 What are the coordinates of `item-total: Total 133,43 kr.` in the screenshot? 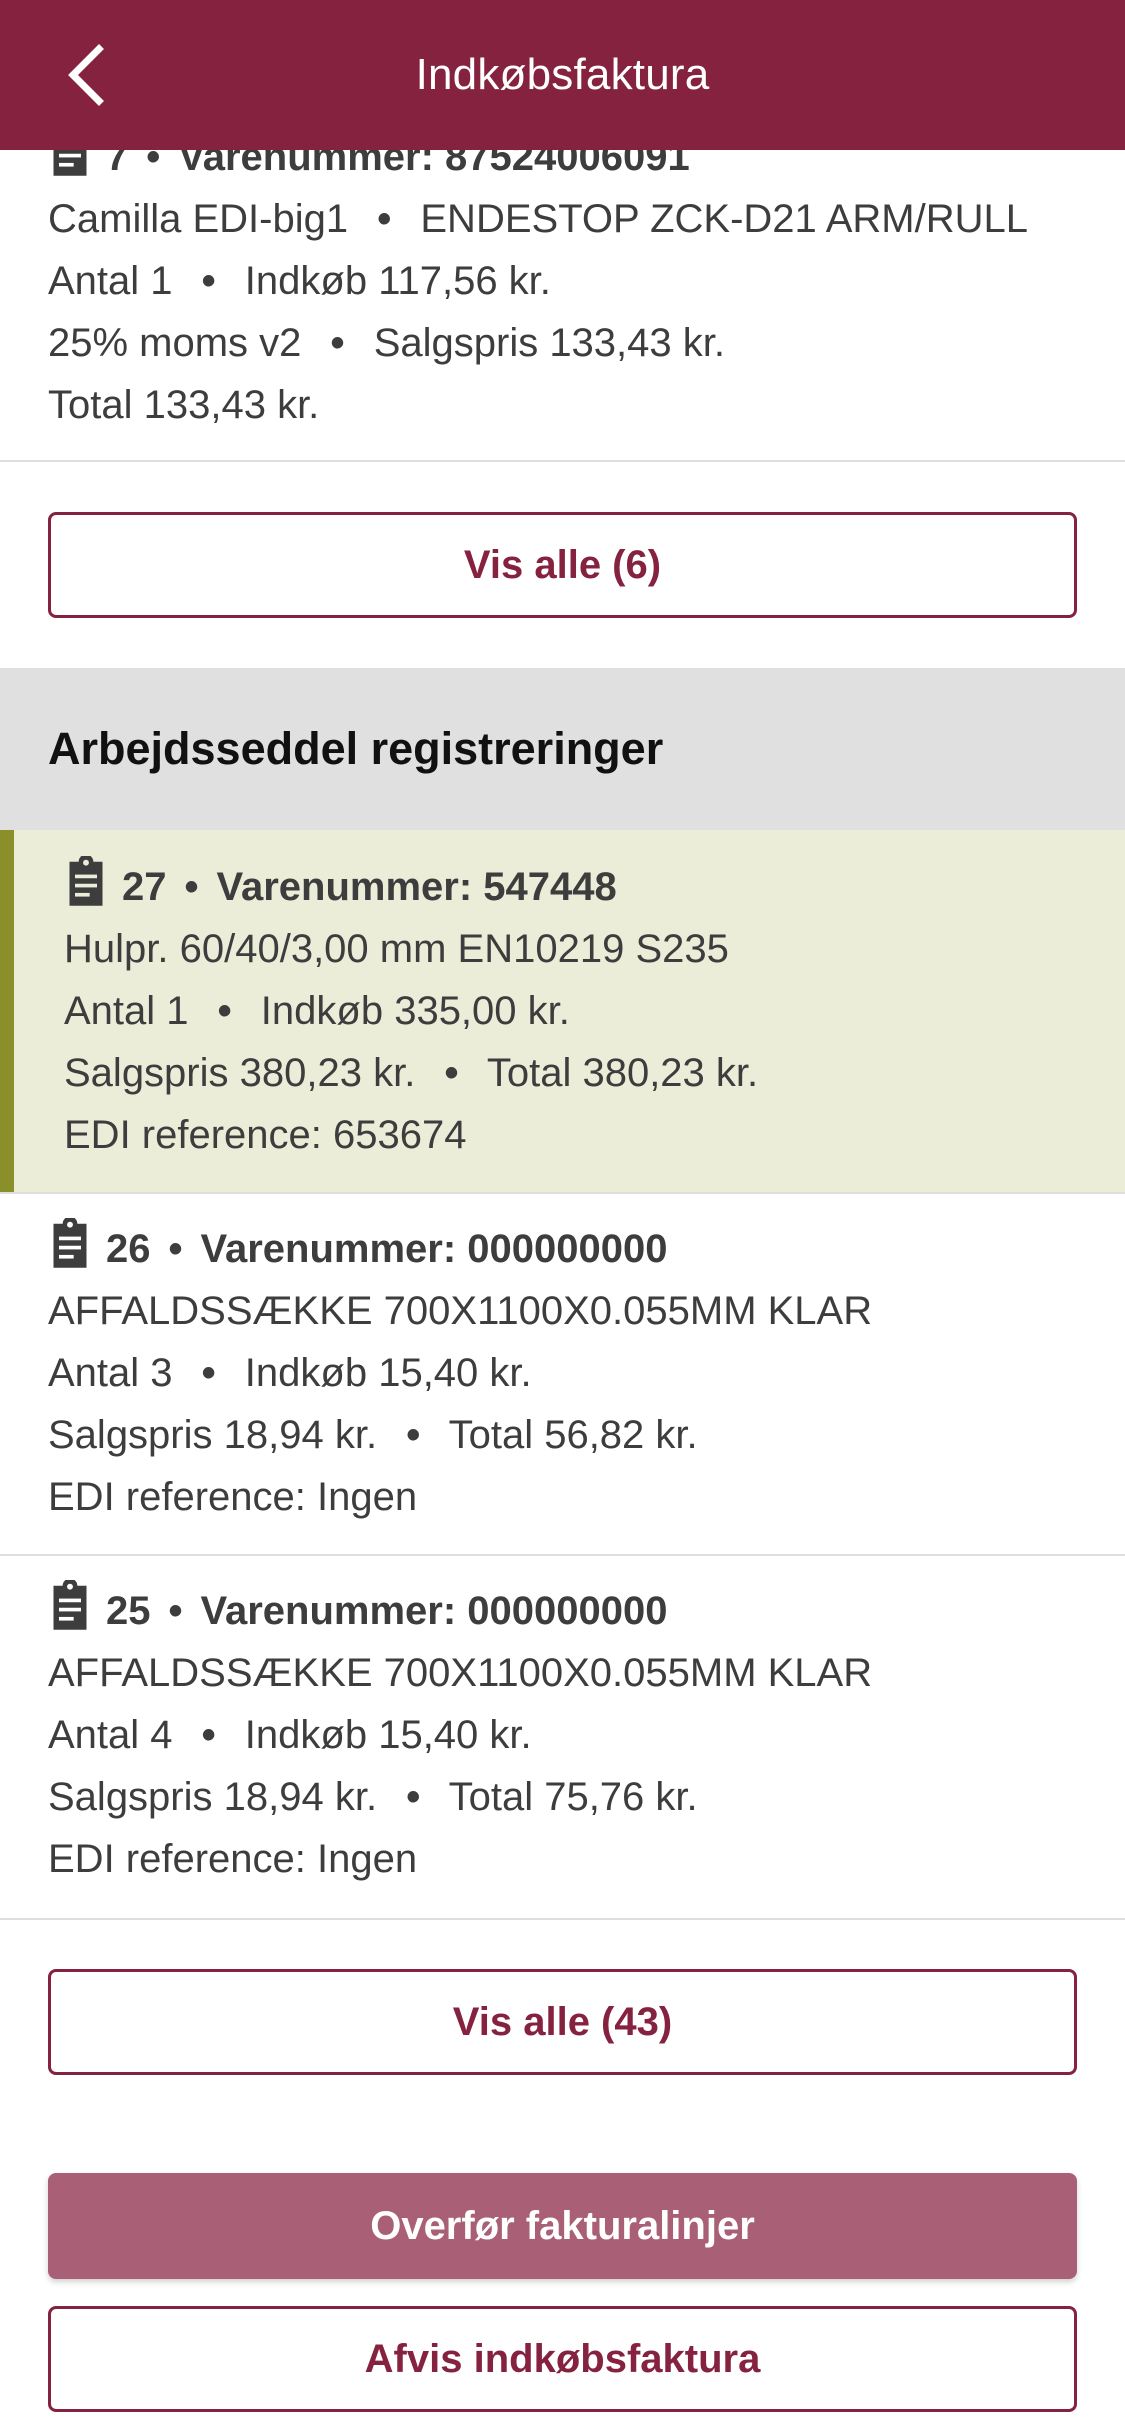 It's located at (184, 405).